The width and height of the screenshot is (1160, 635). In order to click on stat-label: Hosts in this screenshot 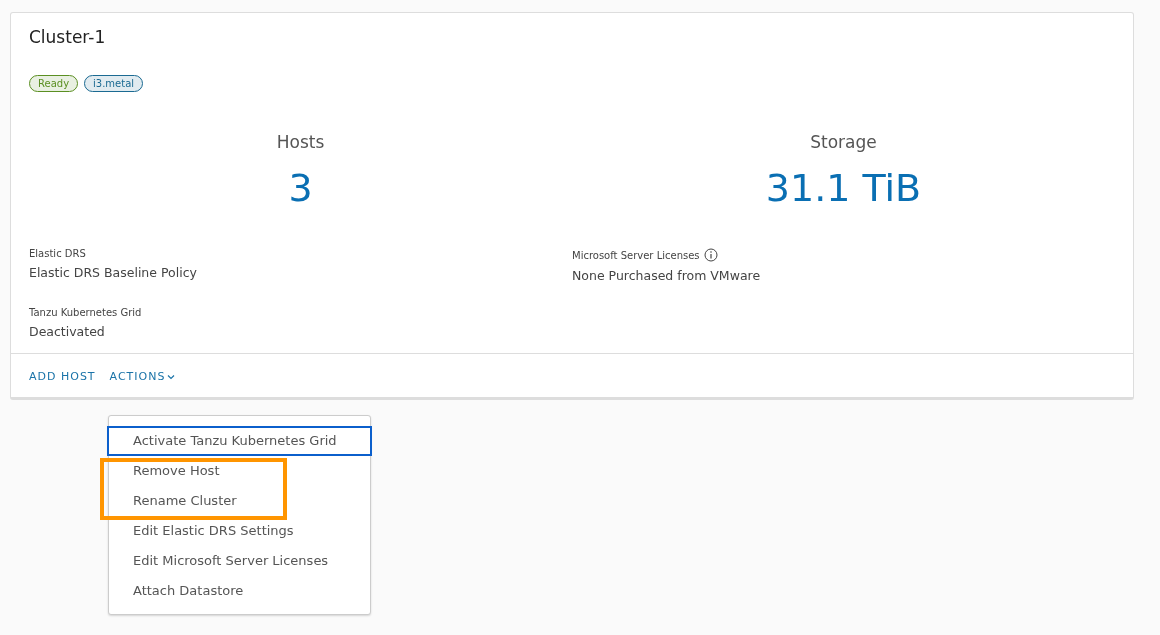, I will do `click(300, 142)`.